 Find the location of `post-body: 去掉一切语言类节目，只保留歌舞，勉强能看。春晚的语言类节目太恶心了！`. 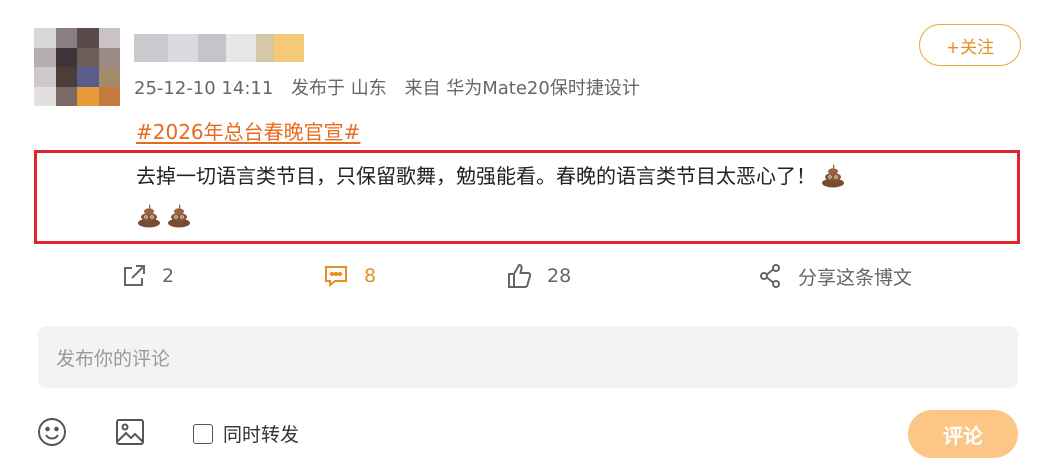

post-body: 去掉一切语言类节目，只保留歌舞，勉强能看。春晚的语言类节目太恶心了！ is located at coordinates (571, 196).